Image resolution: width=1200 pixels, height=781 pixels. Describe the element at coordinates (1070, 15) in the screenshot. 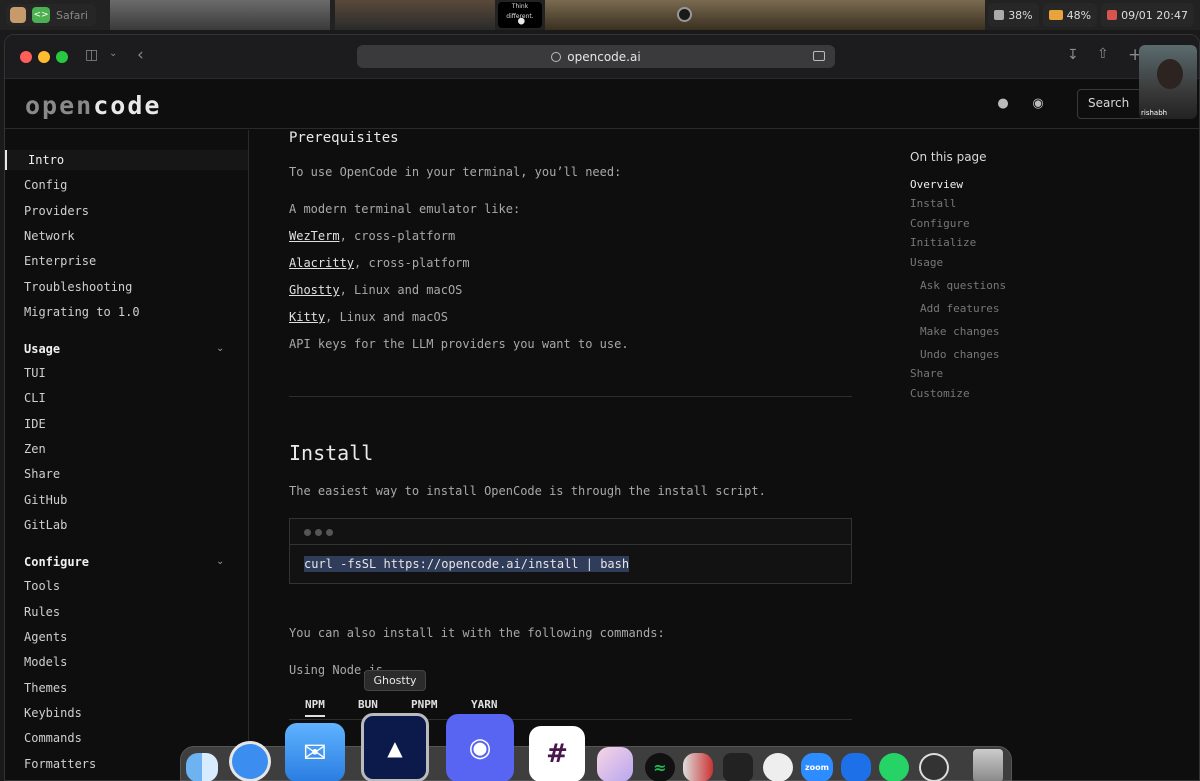

I see `battery-indicator: 48%` at that location.